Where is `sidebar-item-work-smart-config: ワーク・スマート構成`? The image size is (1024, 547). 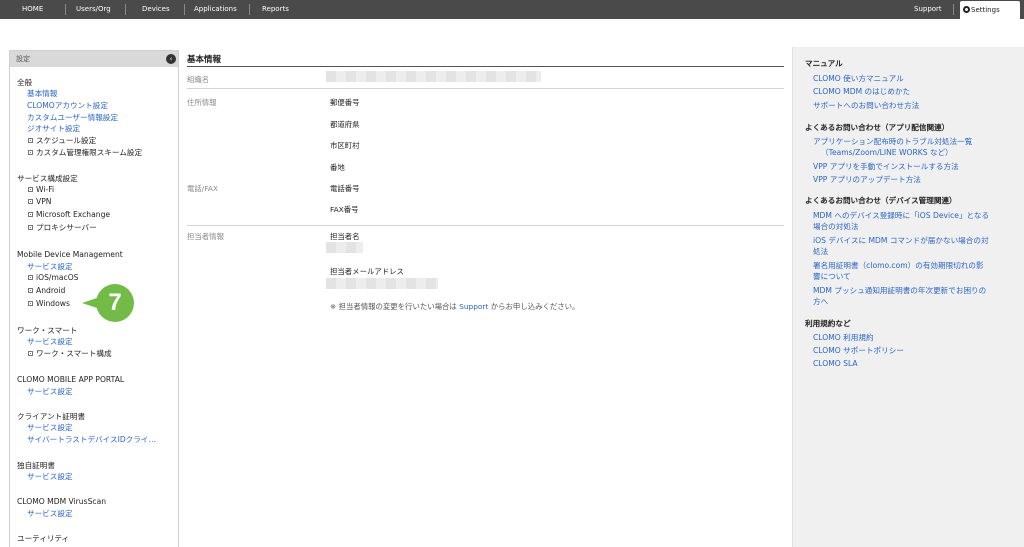
sidebar-item-work-smart-config: ワーク・スマート構成 is located at coordinates (70, 353).